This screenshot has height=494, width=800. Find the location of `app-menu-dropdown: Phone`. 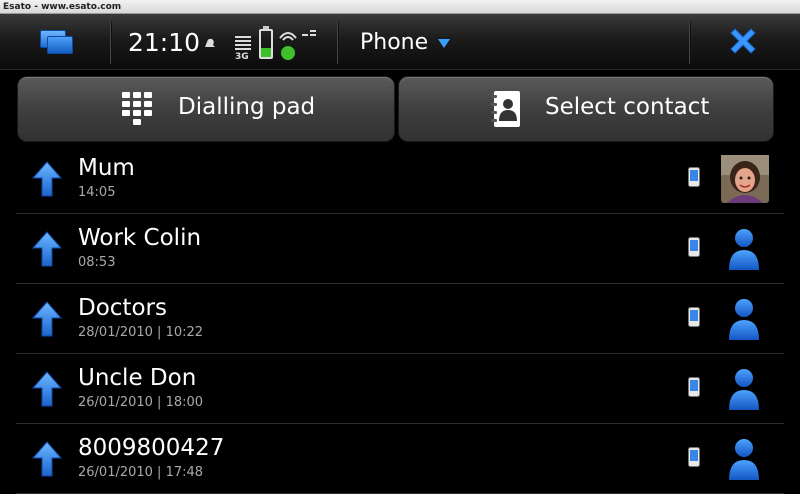

app-menu-dropdown: Phone is located at coordinates (405, 43).